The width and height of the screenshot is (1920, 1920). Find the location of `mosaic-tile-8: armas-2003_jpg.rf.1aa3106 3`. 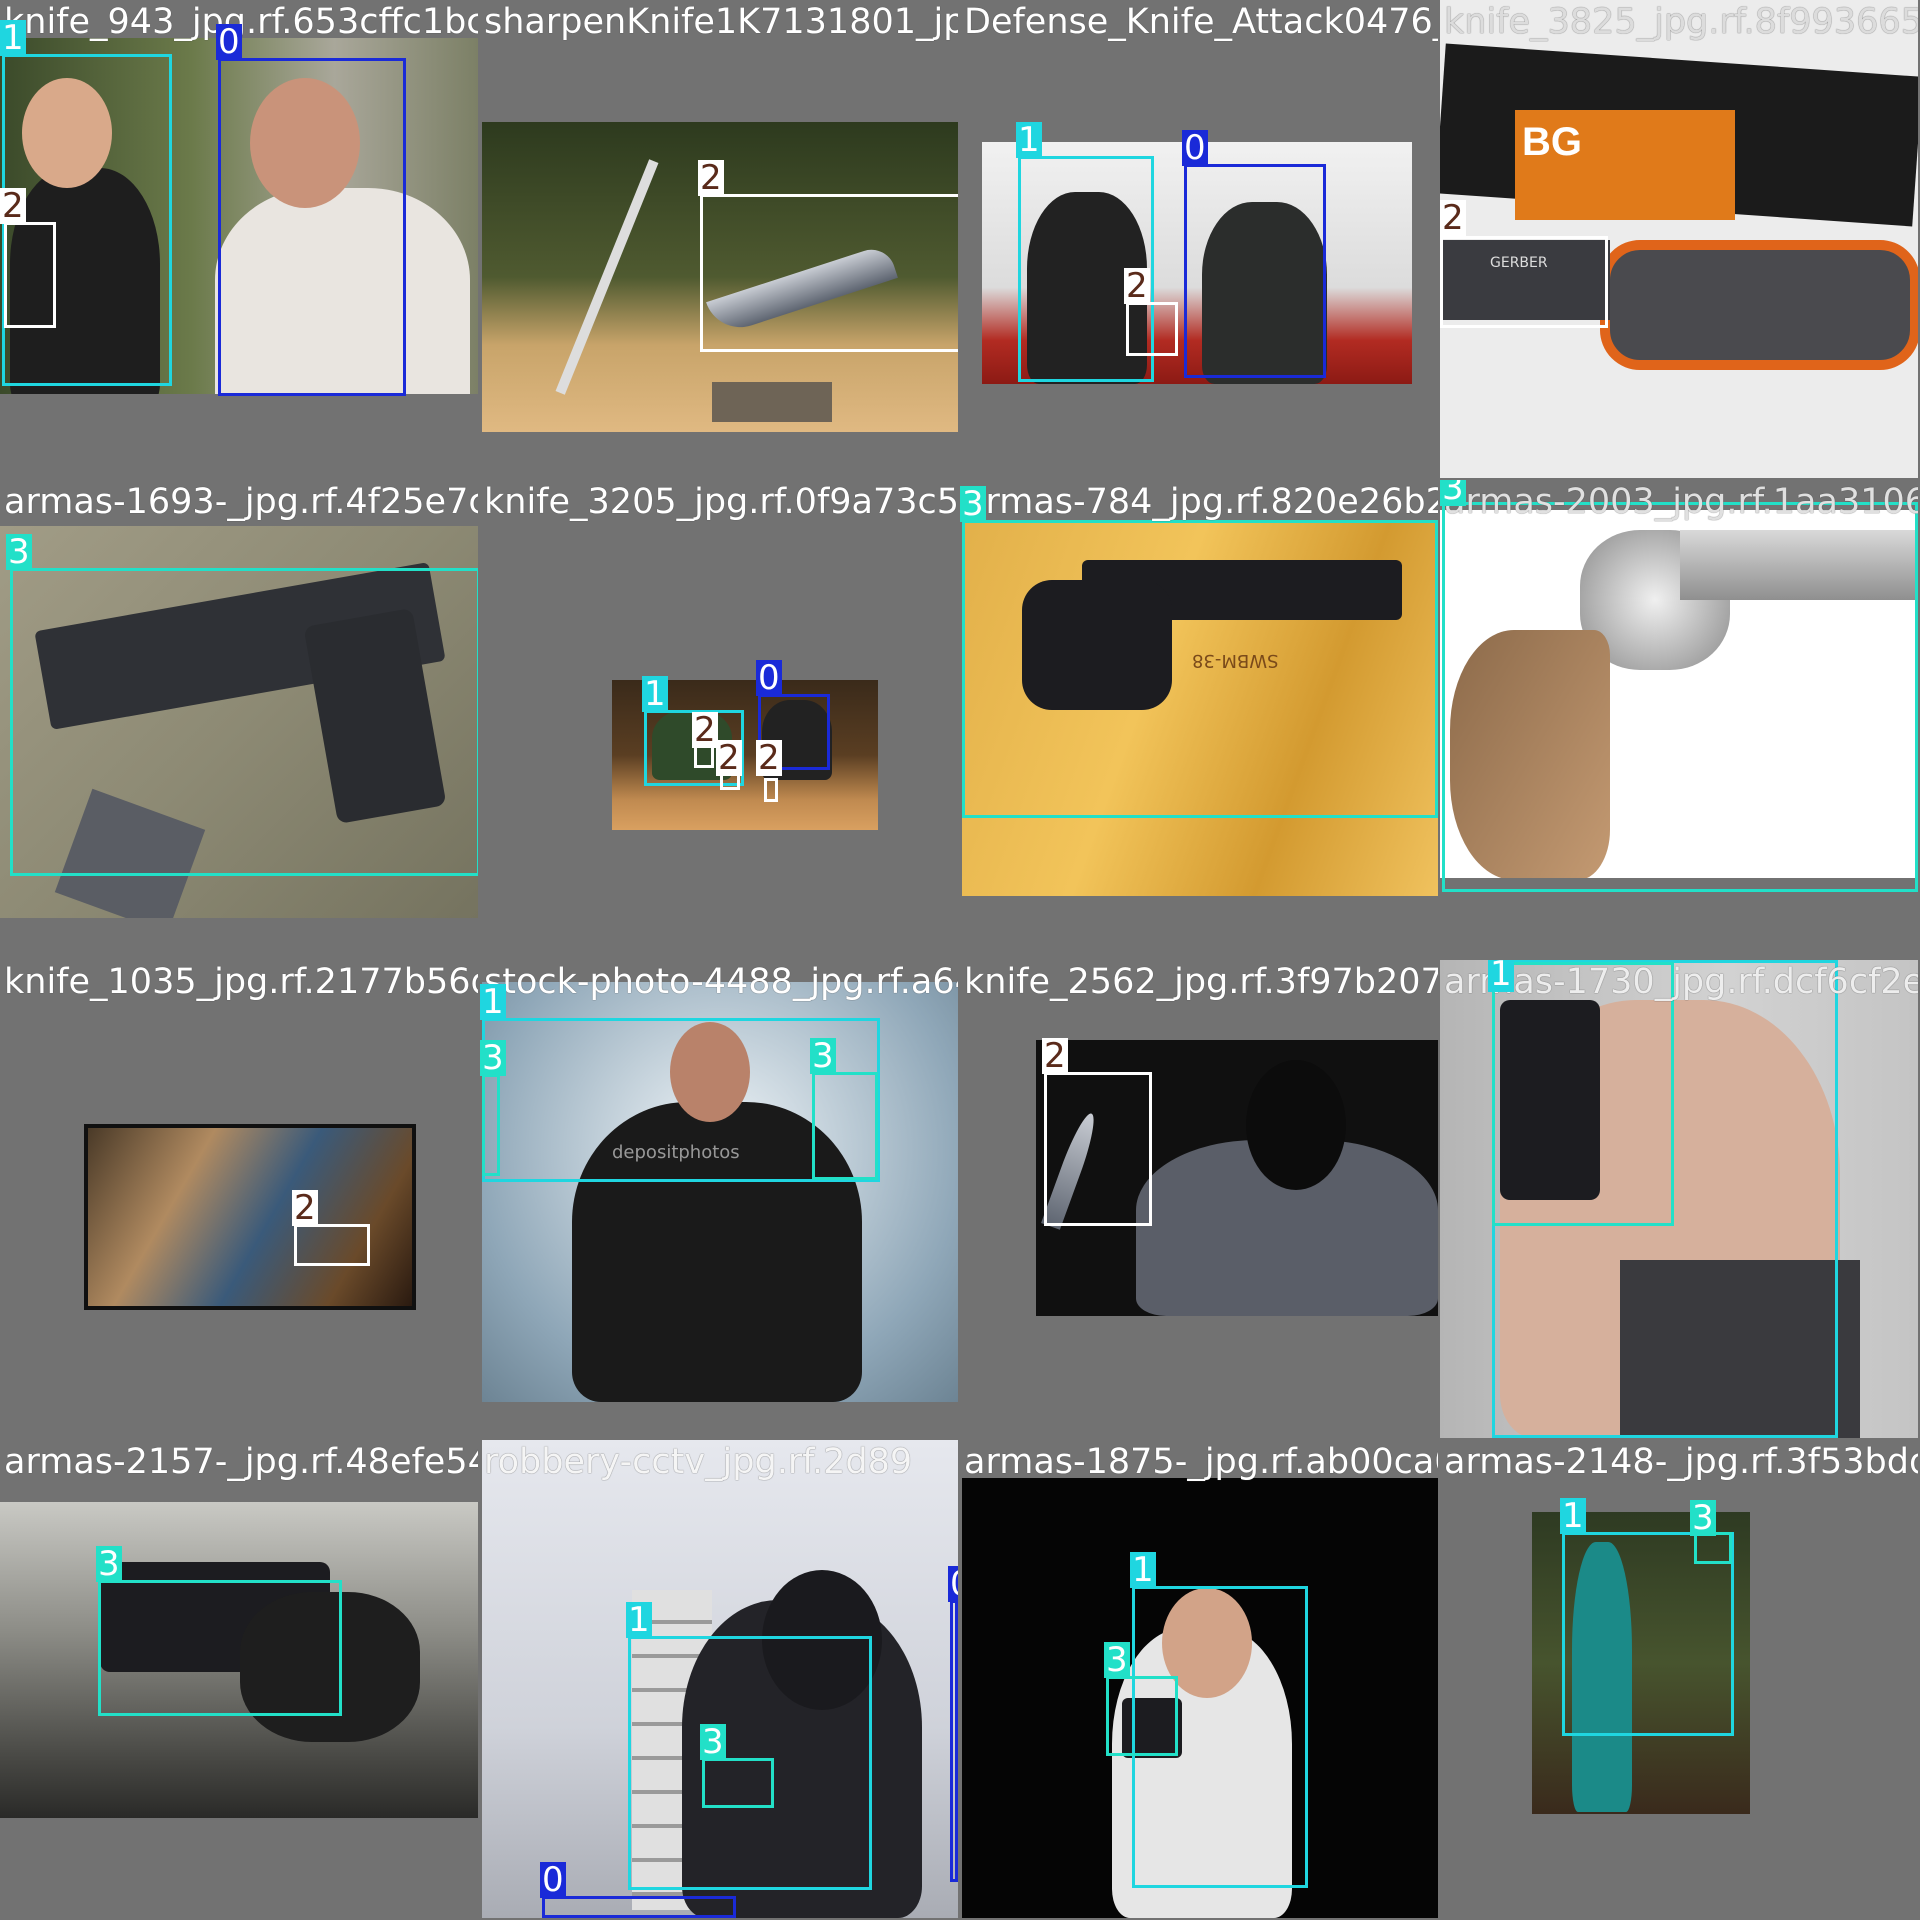

mosaic-tile-8: armas-2003_jpg.rf.1aa3106 3 is located at coordinates (1679, 719).